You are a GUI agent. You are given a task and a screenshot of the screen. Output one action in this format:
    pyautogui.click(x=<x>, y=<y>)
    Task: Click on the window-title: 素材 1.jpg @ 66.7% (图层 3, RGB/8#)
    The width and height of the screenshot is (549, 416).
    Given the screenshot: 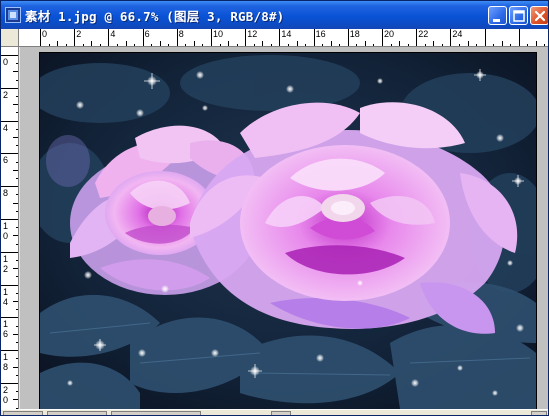 What is the action you would take?
    pyautogui.click(x=155, y=16)
    